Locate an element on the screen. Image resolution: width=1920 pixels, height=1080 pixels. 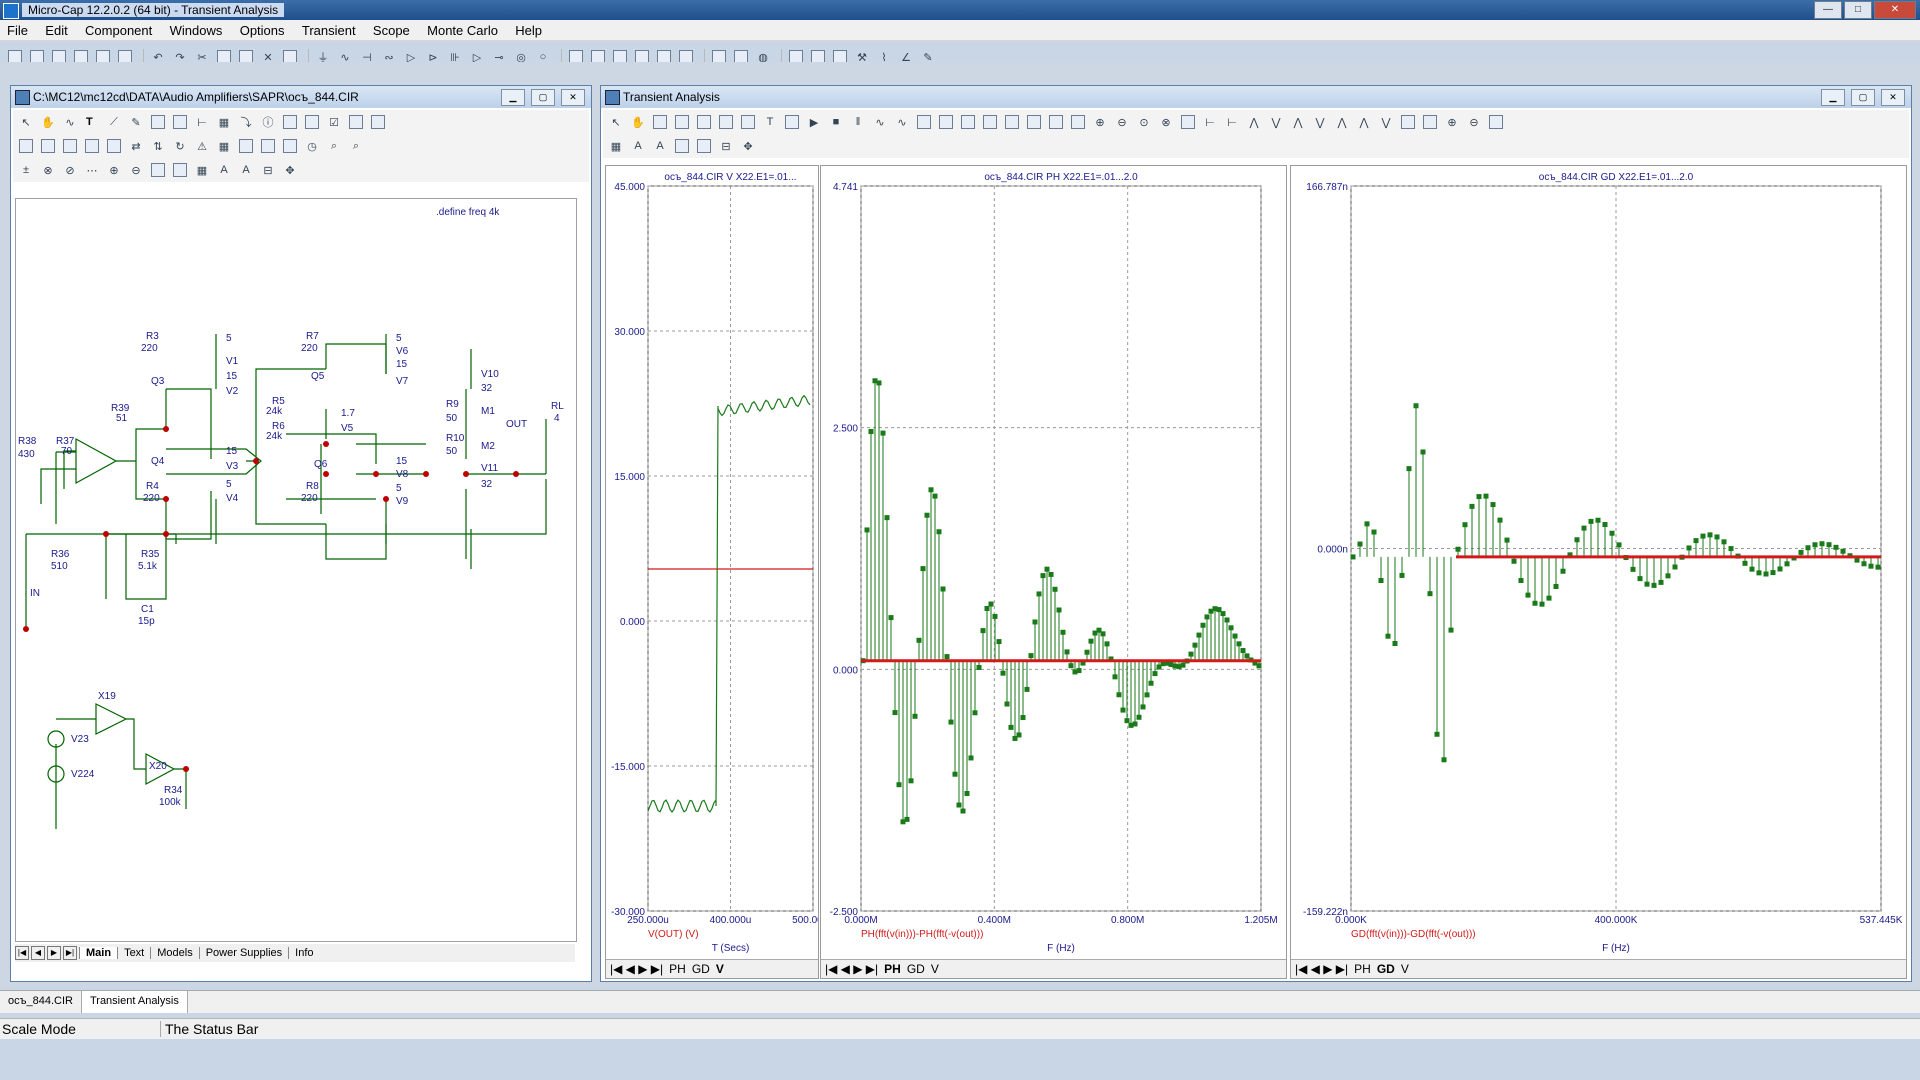
menu-file: File is located at coordinates (17, 29).